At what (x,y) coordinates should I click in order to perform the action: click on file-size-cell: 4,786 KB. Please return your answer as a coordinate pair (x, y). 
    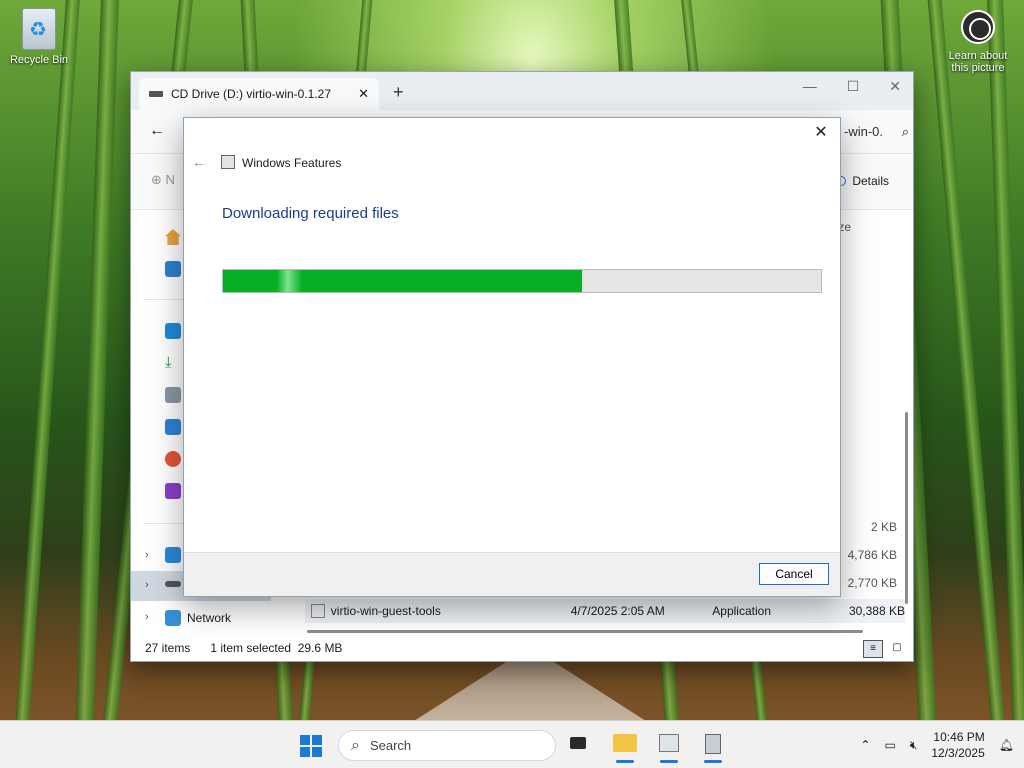
    Looking at the image, I should click on (872, 555).